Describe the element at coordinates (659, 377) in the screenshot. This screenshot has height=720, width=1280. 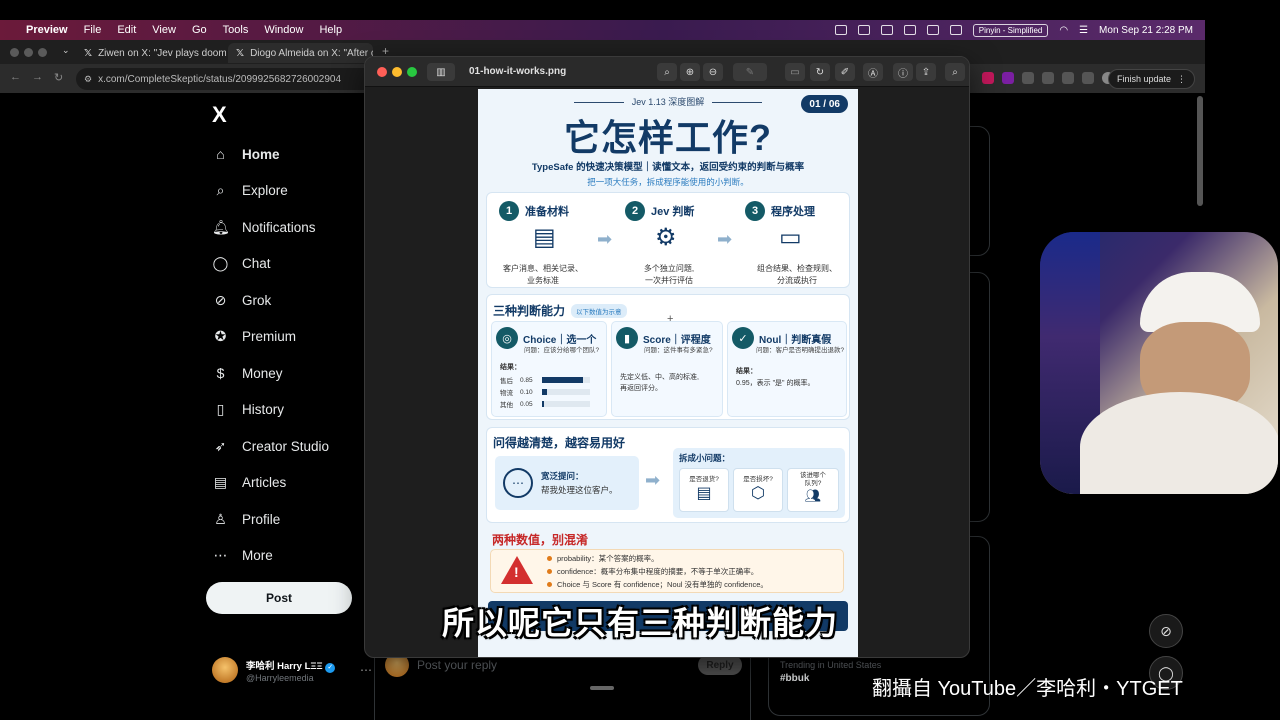
I see `score-desc-line: 先定义低、中、高的标准,` at that location.